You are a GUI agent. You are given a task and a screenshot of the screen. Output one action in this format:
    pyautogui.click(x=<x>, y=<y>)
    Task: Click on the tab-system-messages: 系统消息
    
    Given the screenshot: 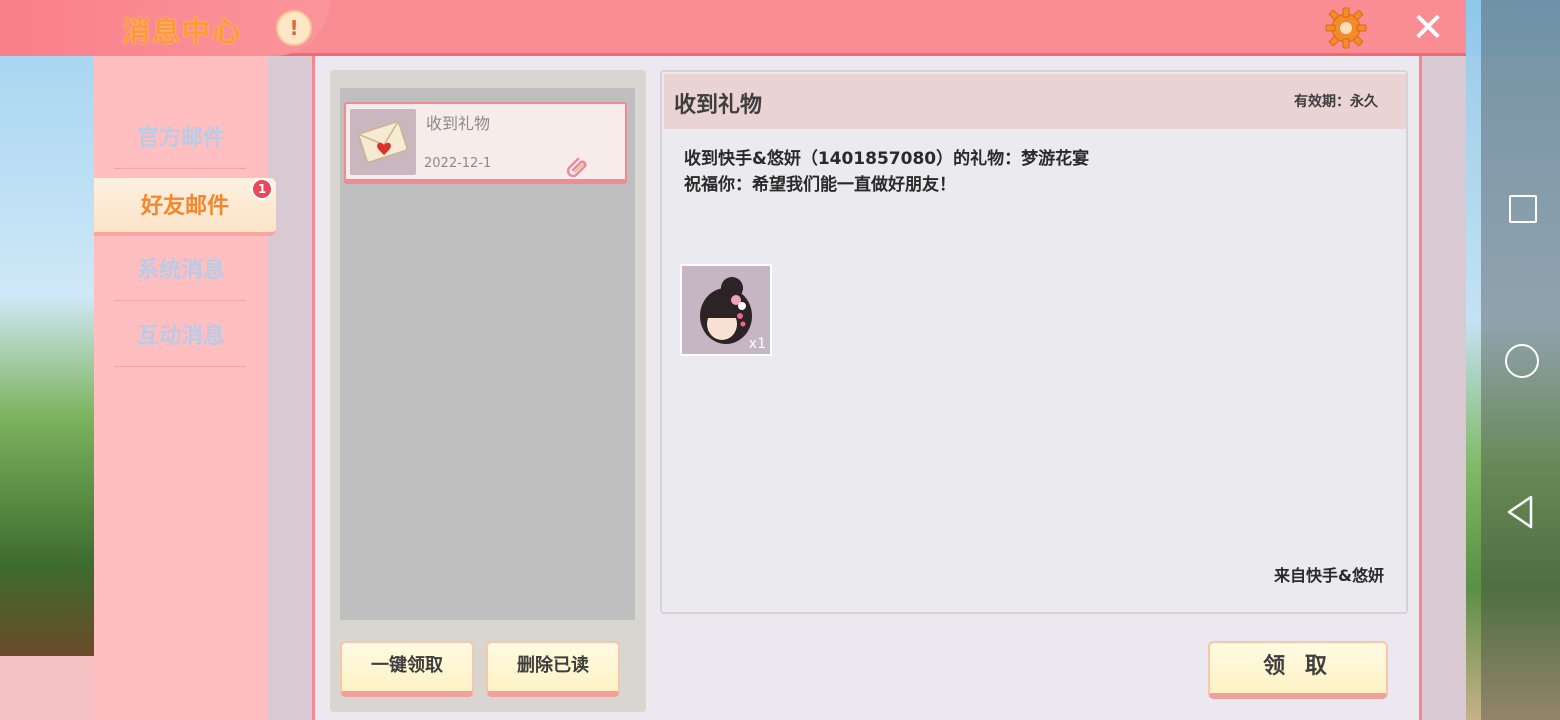 What is the action you would take?
    pyautogui.click(x=181, y=271)
    